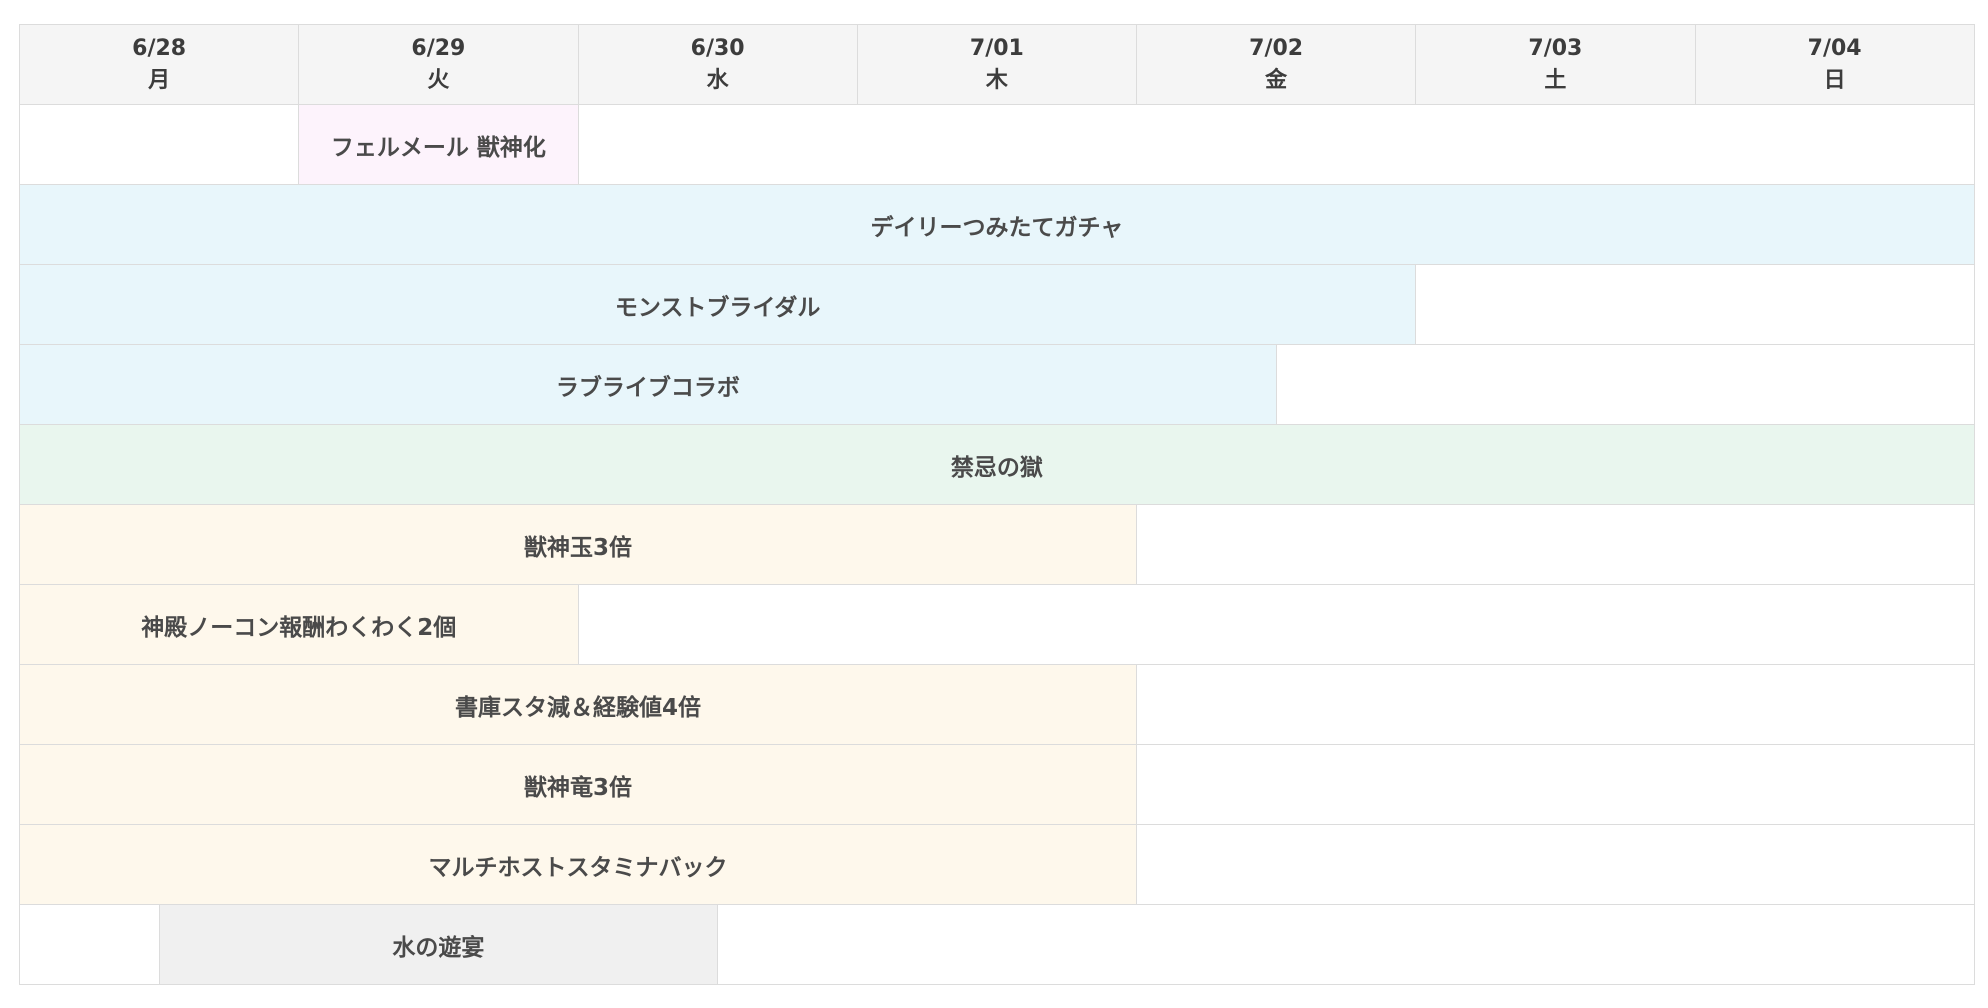  What do you see at coordinates (1834, 80) in the screenshot?
I see `day-weekday: 日` at bounding box center [1834, 80].